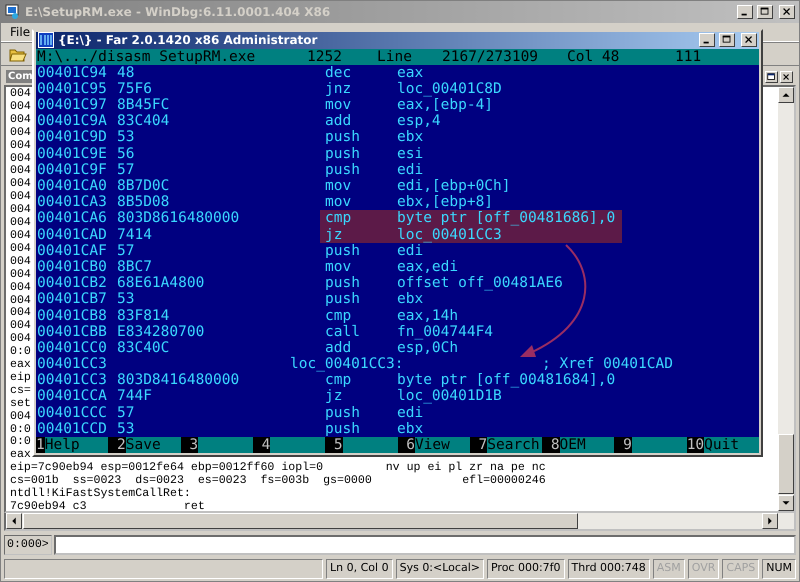 This screenshot has height=582, width=800. Describe the element at coordinates (551, 445) in the screenshot. I see `key-number: 8` at that location.